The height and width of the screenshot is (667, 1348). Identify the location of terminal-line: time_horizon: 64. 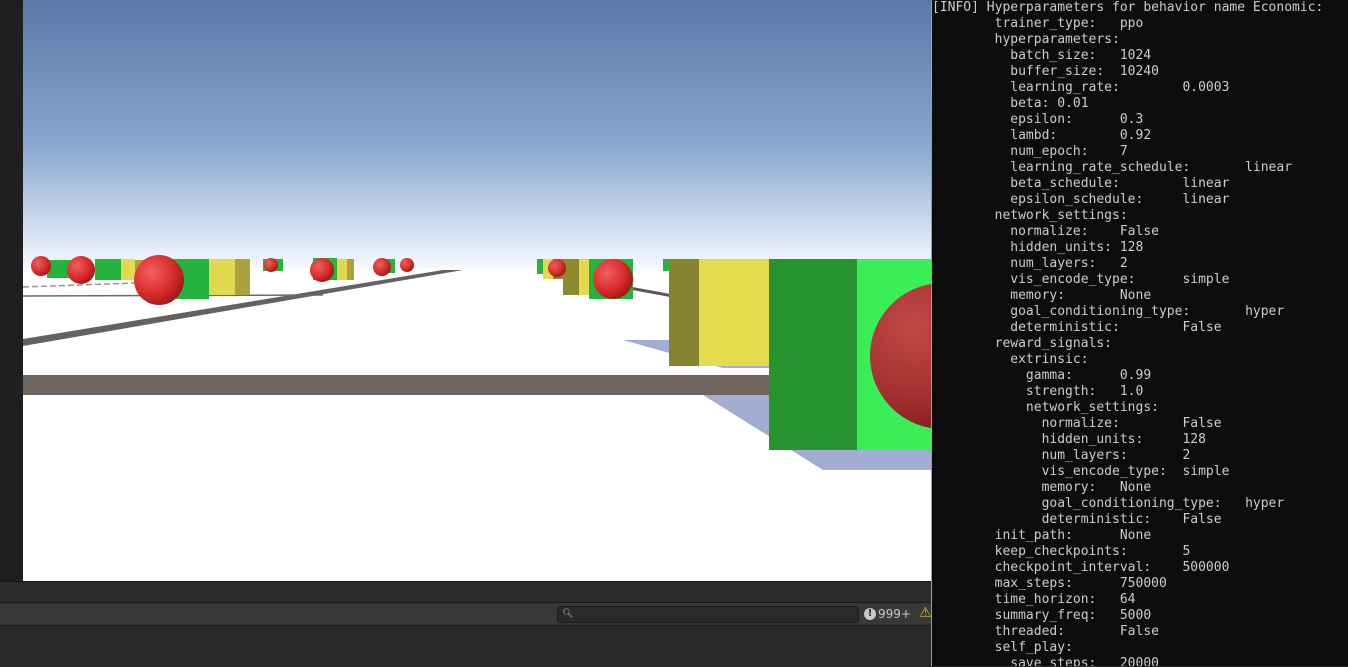
(1034, 599).